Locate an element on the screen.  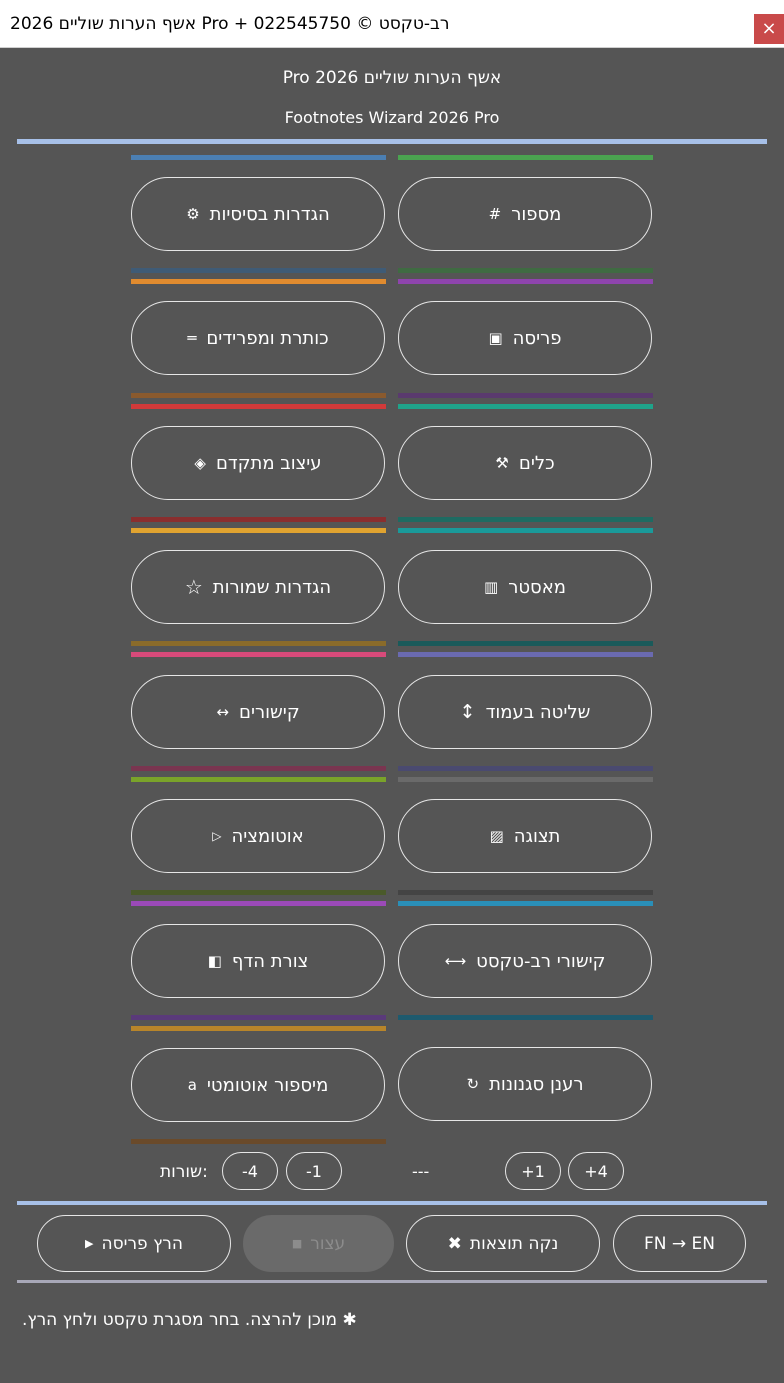
view-button: תצוגה ▨ is located at coordinates (525, 836).